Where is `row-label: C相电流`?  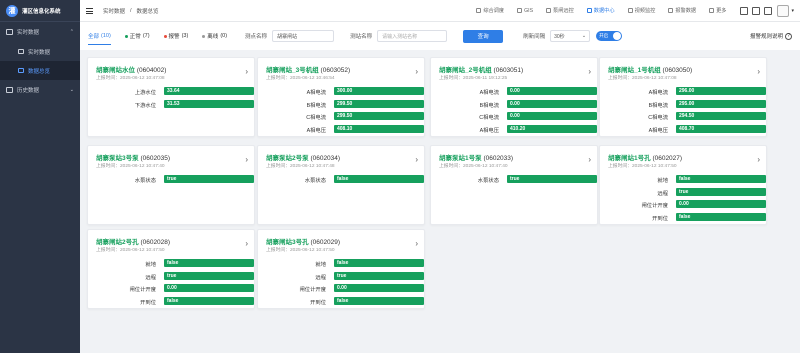
row-label: C相电流 is located at coordinates (658, 118).